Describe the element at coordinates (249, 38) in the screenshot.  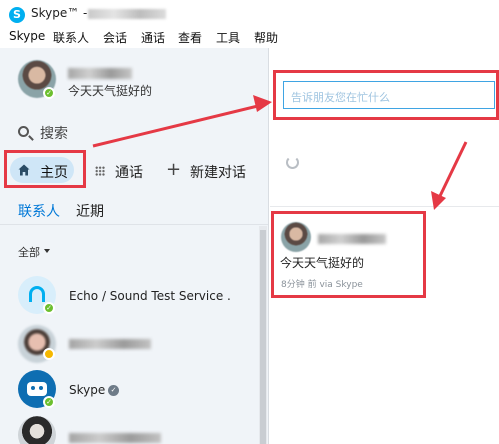
I see `menu-bar: Skype 联系人 会话 通话 查看 工具 帮助` at that location.